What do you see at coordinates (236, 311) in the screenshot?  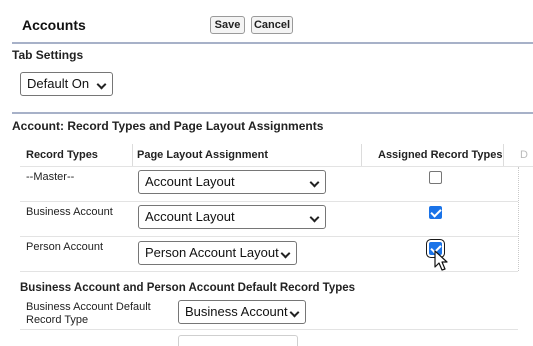 I see `business-default-value: Business Account` at bounding box center [236, 311].